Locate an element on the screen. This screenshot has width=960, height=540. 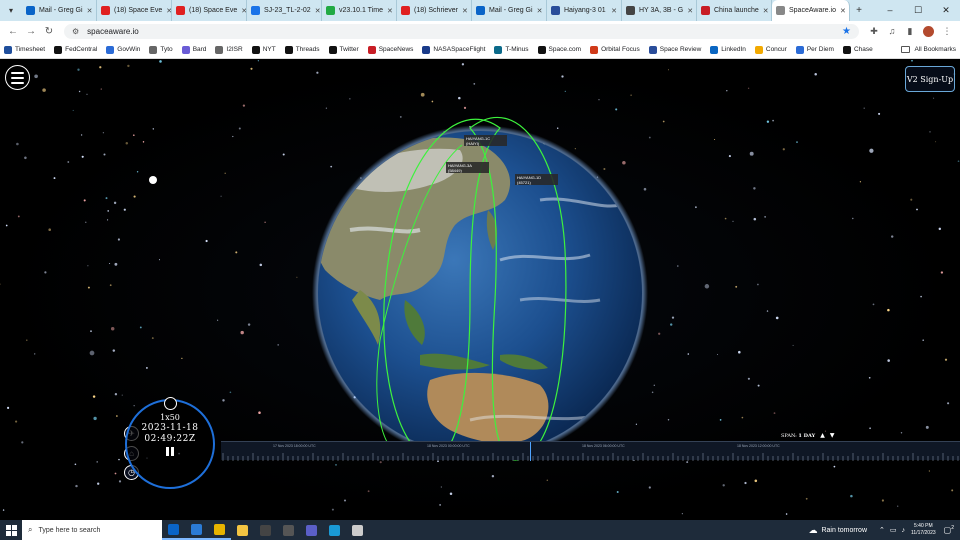
main-menu-button is located at coordinates (17, 77).